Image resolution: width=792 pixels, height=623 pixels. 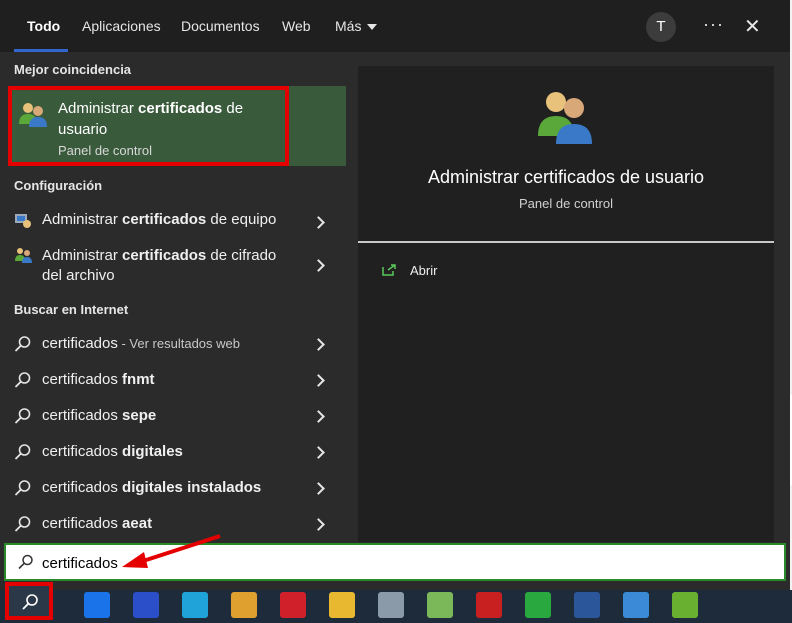 What do you see at coordinates (566, 177) in the screenshot?
I see `preview-title: Administrar certificados de usuario` at bounding box center [566, 177].